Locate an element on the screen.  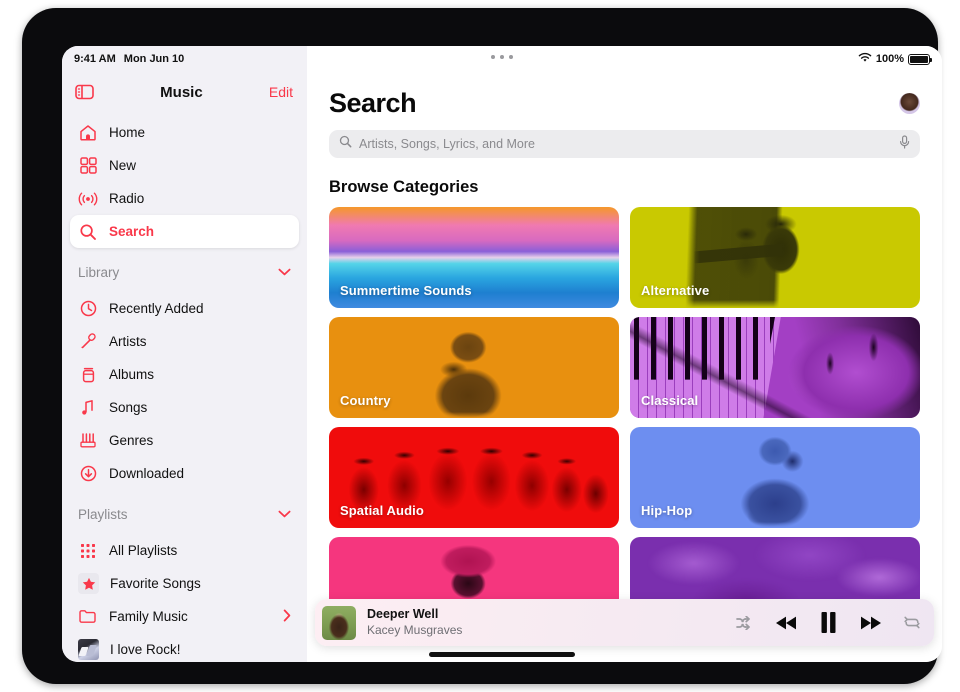
playlist-grid-icon is located at coordinates (88, 551).